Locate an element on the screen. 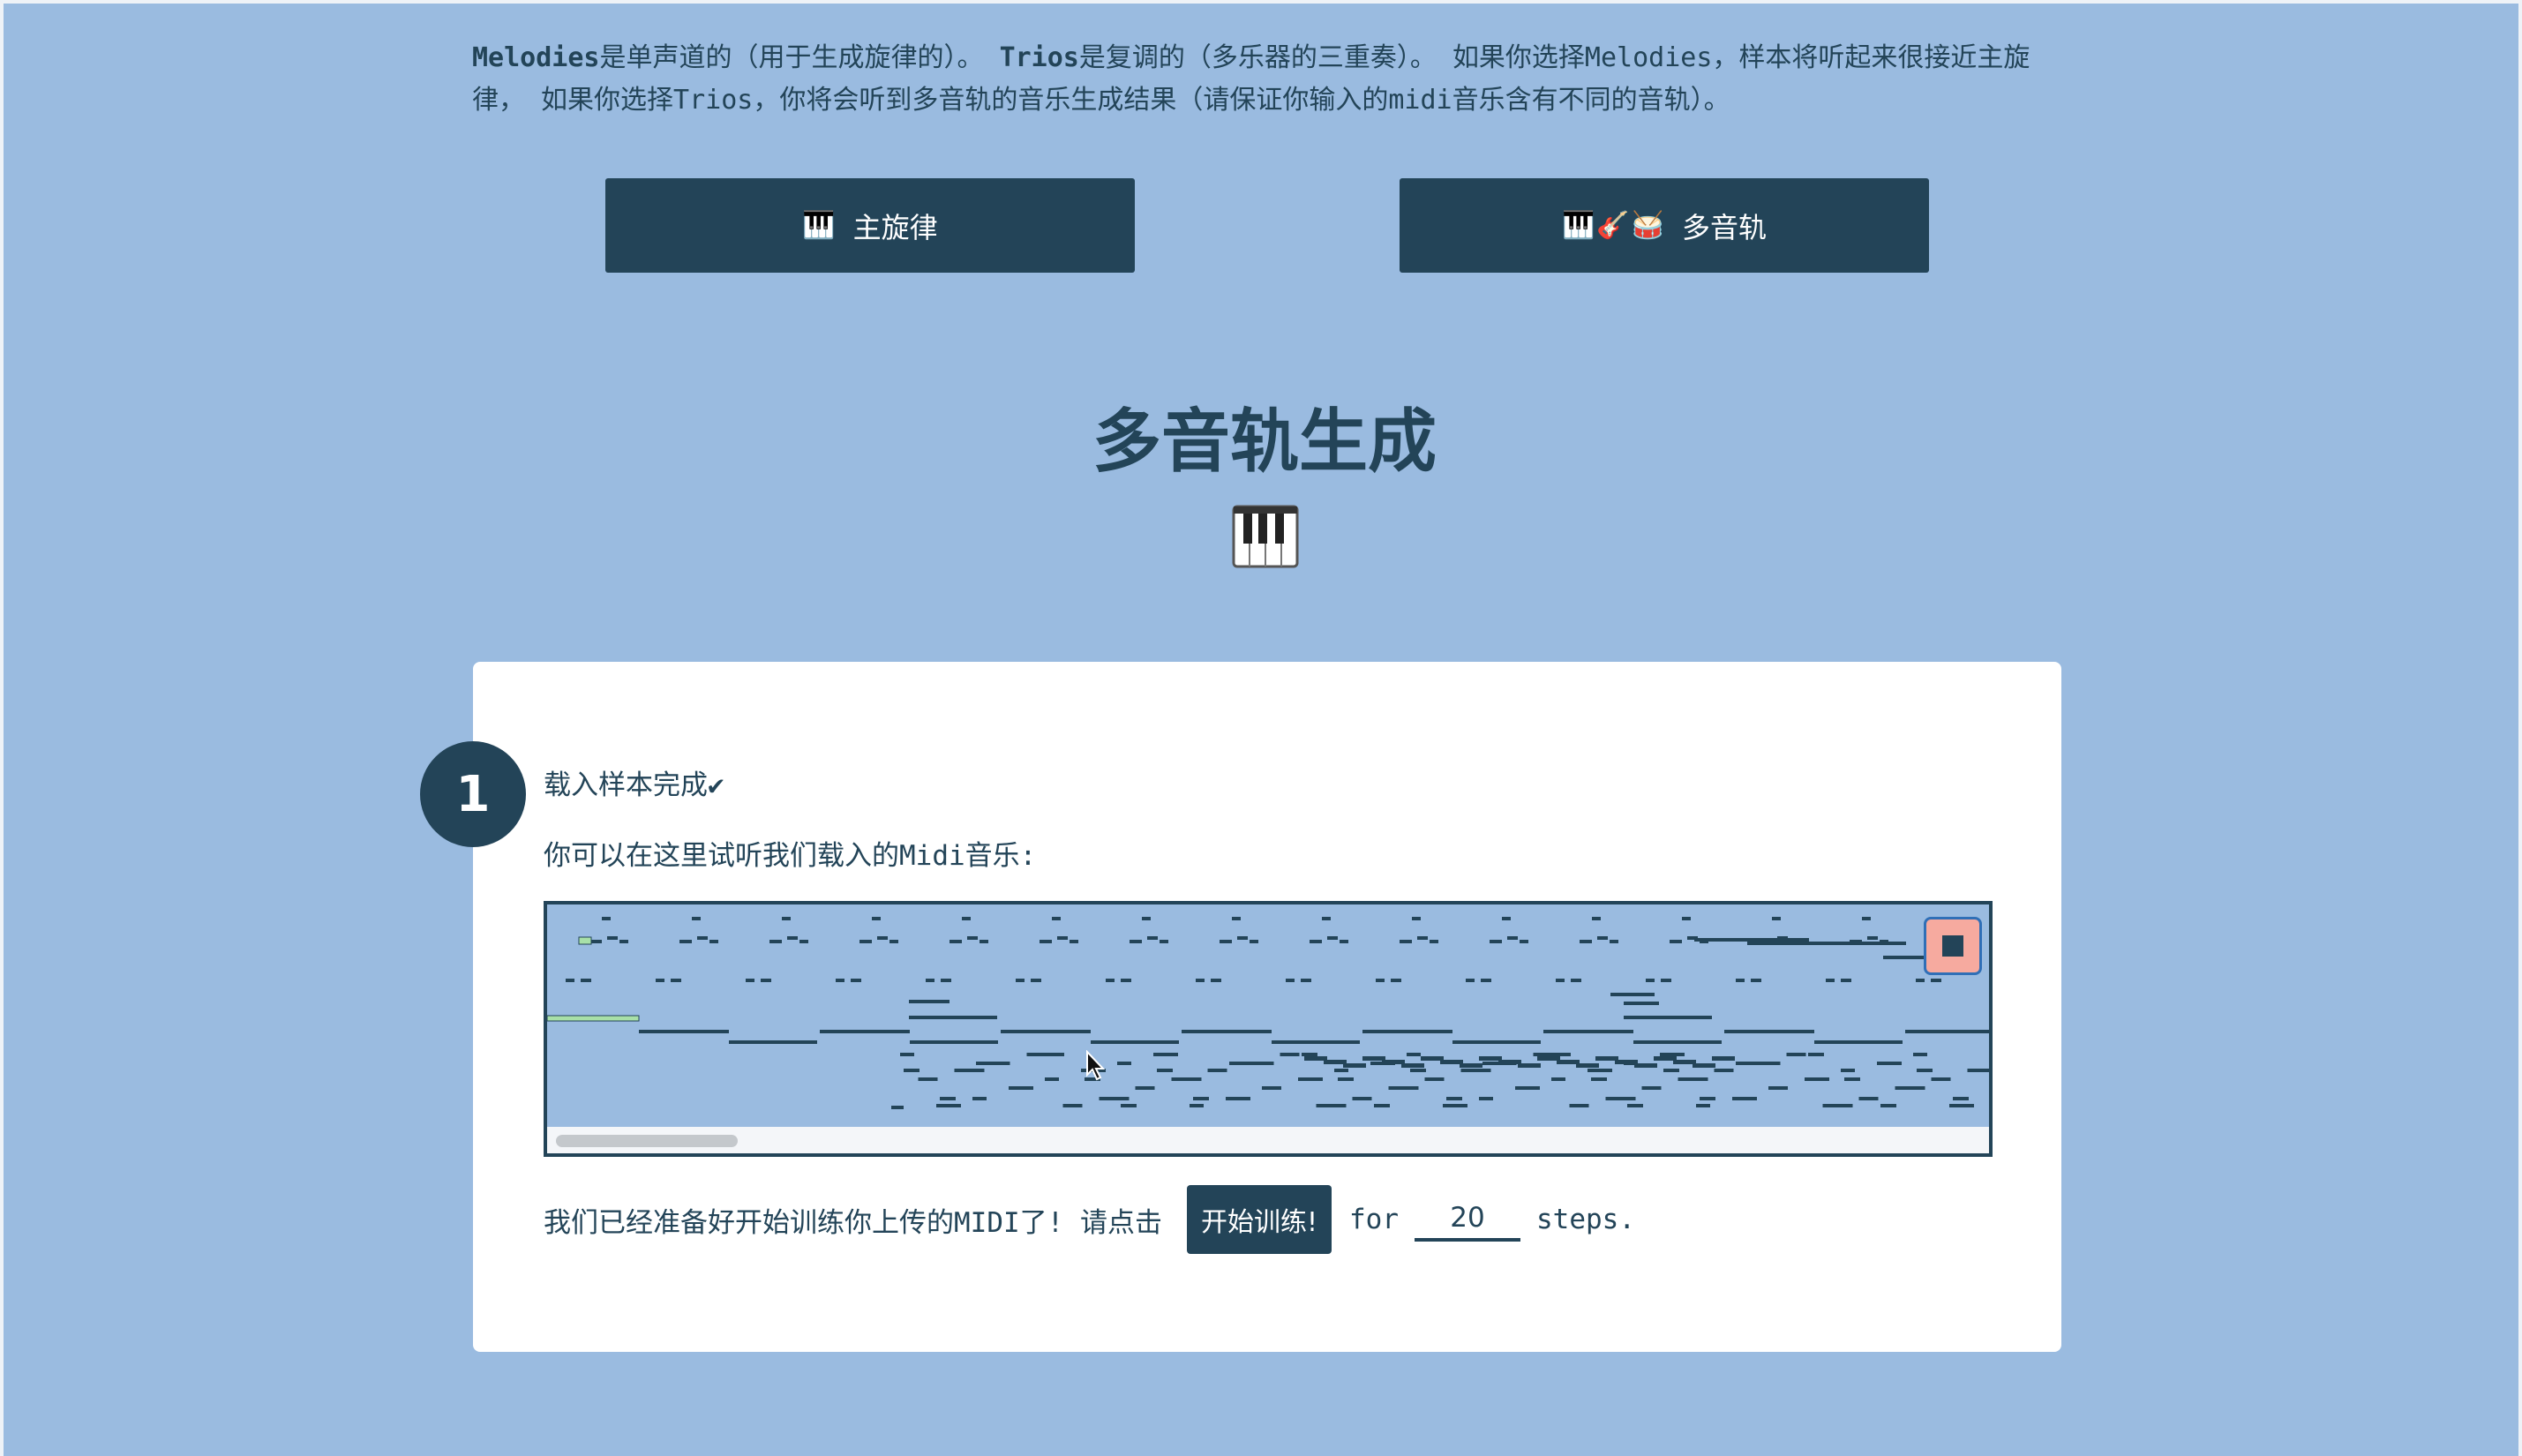 This screenshot has width=2522, height=1456. melody-mode-button: 🎹 主旋律 is located at coordinates (870, 225).